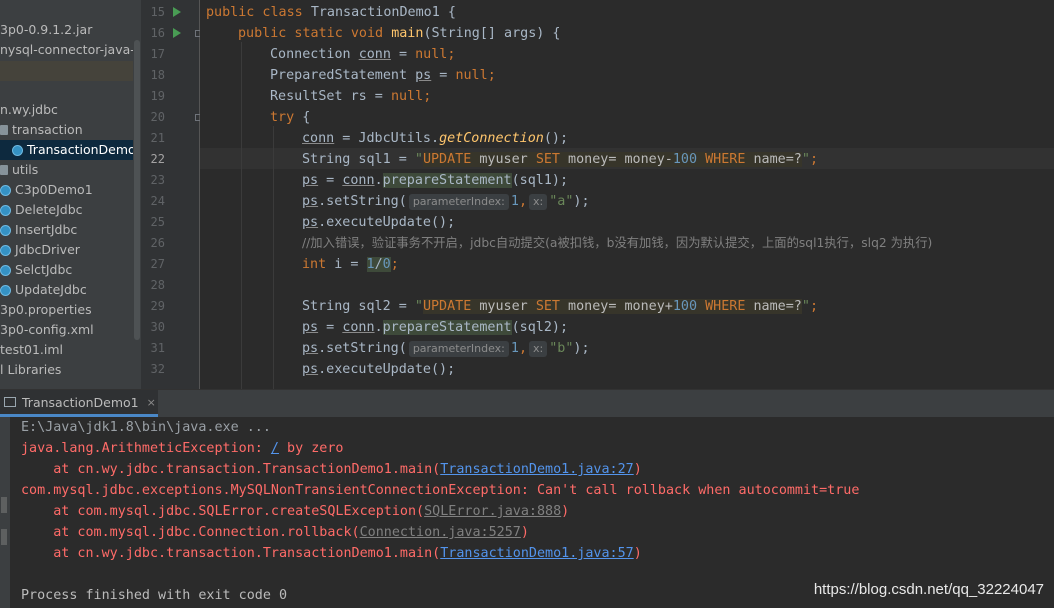 Image resolution: width=1054 pixels, height=608 pixels. I want to click on tree-item-label: InsertJdbc, so click(46, 229).